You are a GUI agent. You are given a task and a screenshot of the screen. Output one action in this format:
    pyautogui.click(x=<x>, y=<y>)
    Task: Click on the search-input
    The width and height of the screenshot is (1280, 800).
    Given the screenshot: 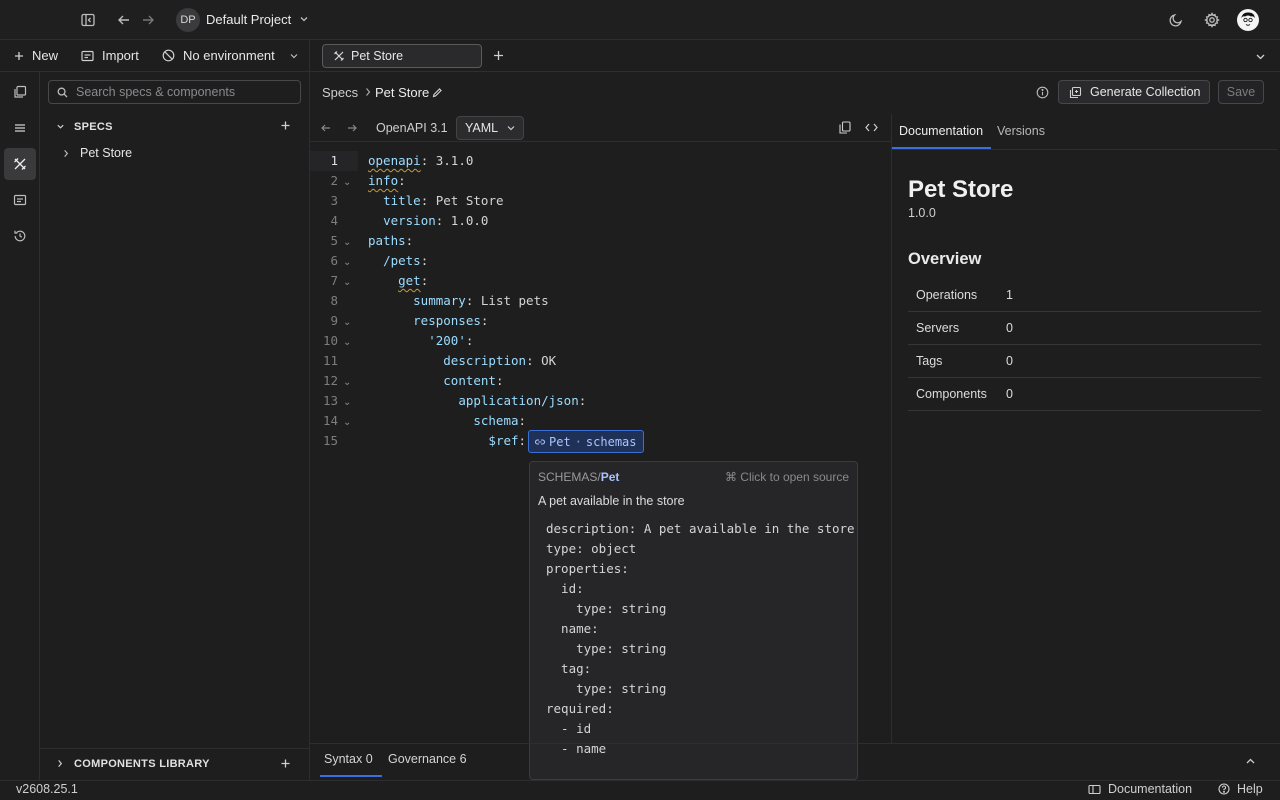 What is the action you would take?
    pyautogui.click(x=181, y=92)
    